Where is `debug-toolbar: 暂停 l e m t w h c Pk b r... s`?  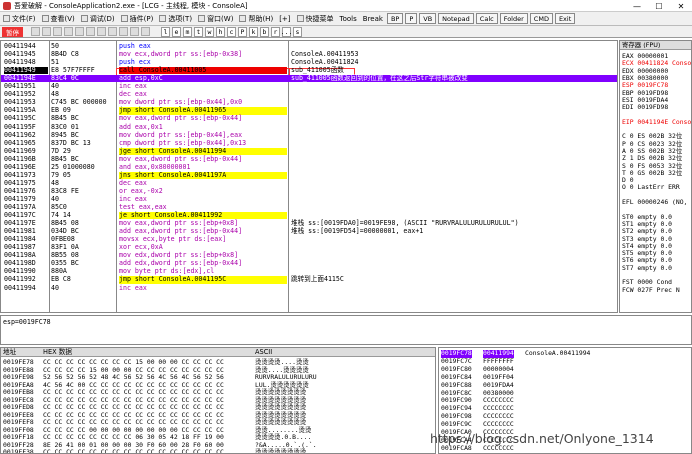
debug-toolbar: 暂停 l e m t w h c Pk b r... s is located at coordinates (346, 32).